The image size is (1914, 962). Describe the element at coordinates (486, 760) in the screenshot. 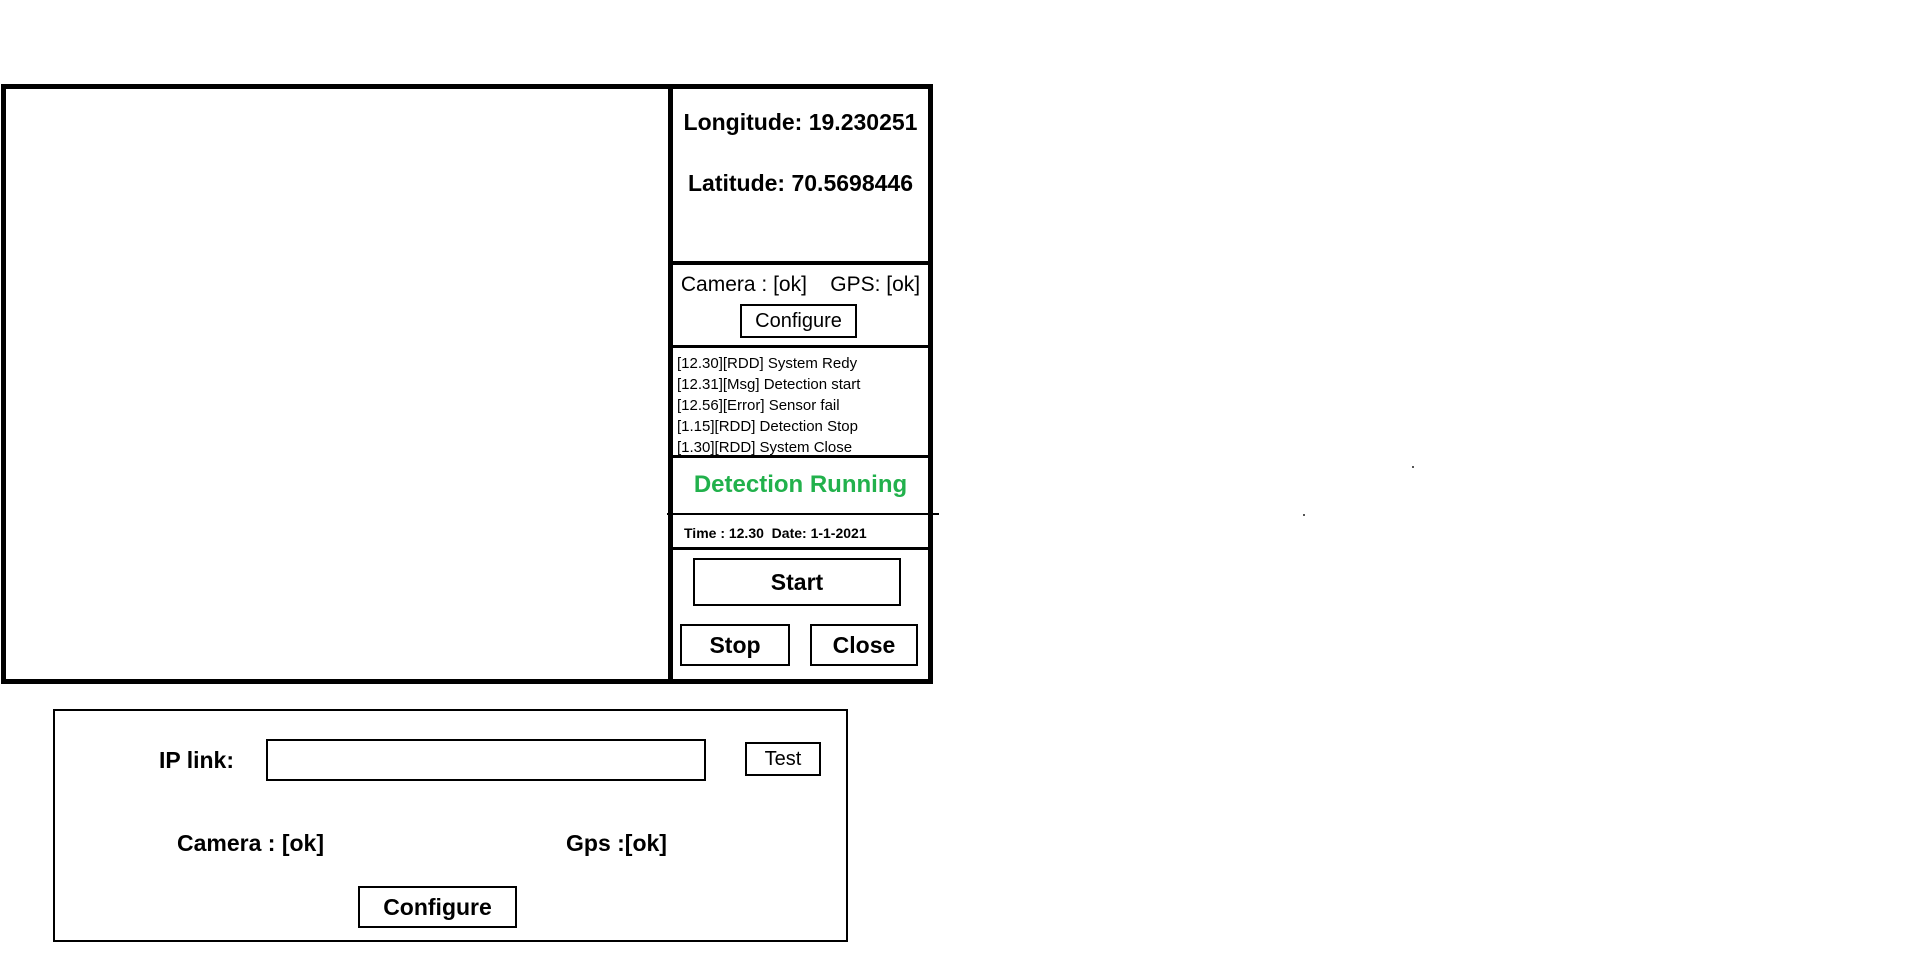

I see `ip-link-input` at that location.